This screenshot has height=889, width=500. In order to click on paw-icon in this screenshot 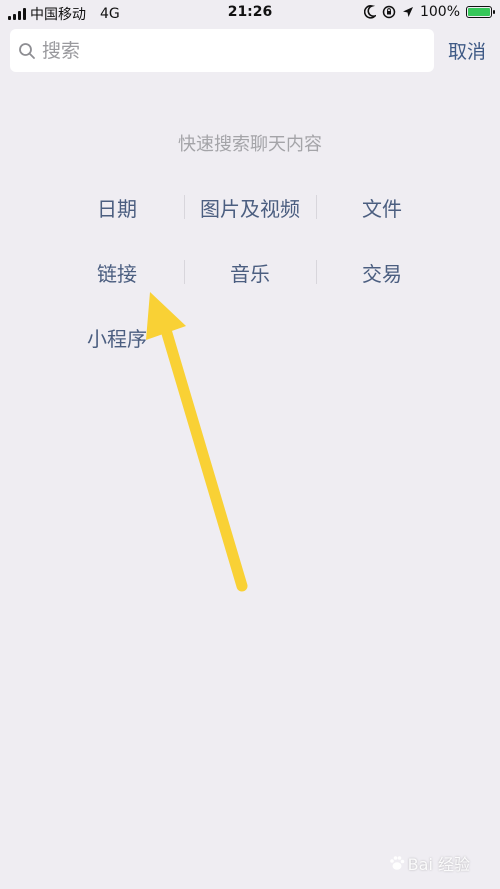, I will do `click(396, 863)`.